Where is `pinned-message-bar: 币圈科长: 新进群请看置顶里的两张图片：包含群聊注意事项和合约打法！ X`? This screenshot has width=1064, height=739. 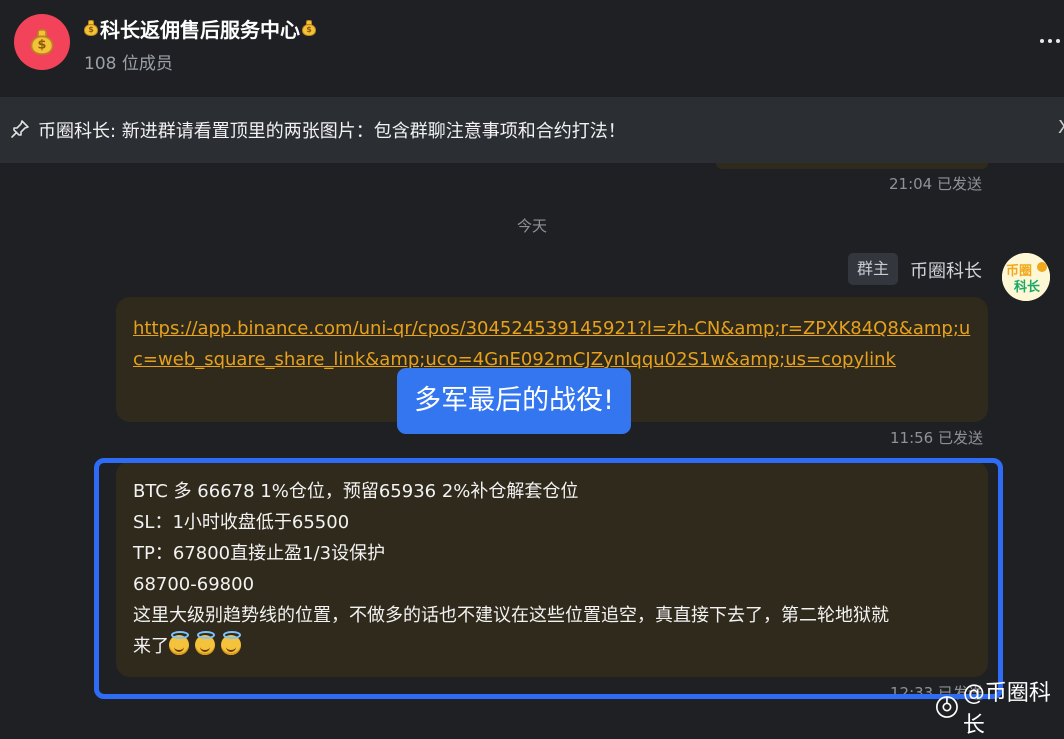
pinned-message-bar: 币圈科长: 新进群请看置顶里的两张图片：包含群聊注意事项和合约打法！ X is located at coordinates (532, 130).